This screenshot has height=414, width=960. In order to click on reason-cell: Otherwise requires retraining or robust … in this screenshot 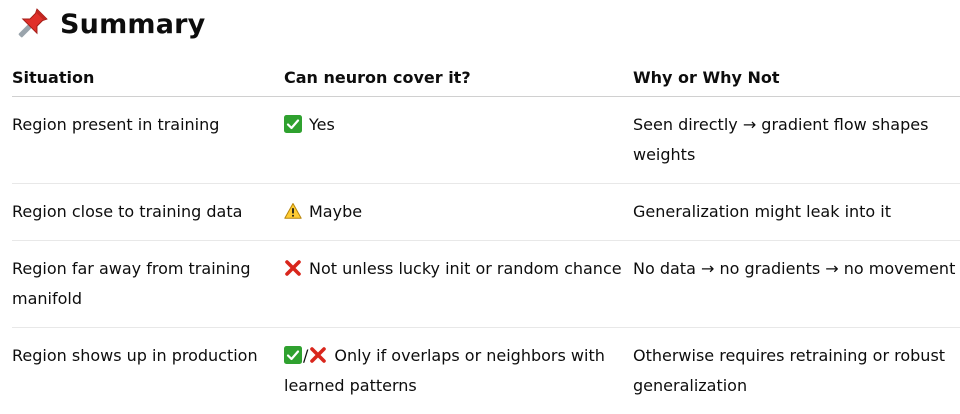, I will do `click(796, 371)`.